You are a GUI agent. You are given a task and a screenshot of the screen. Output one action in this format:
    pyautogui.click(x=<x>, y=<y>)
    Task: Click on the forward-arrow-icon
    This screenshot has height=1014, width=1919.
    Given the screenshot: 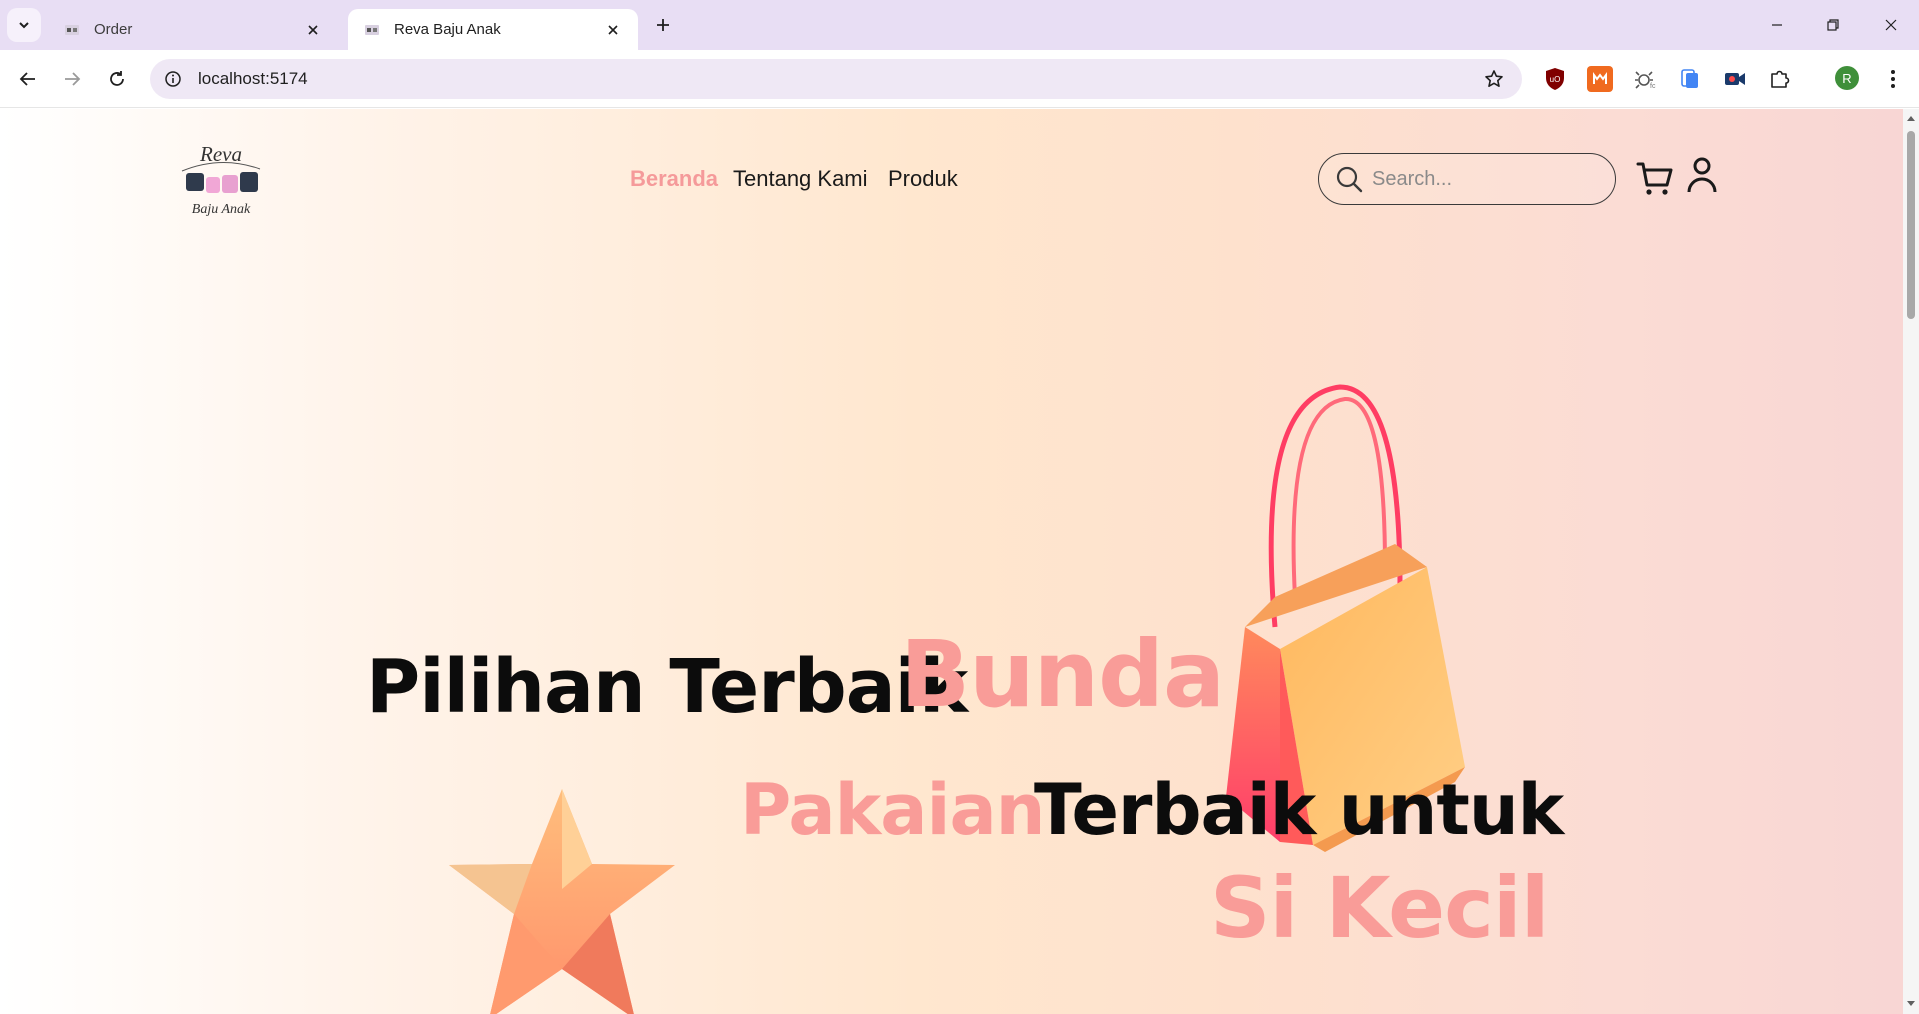 What is the action you would take?
    pyautogui.click(x=73, y=79)
    